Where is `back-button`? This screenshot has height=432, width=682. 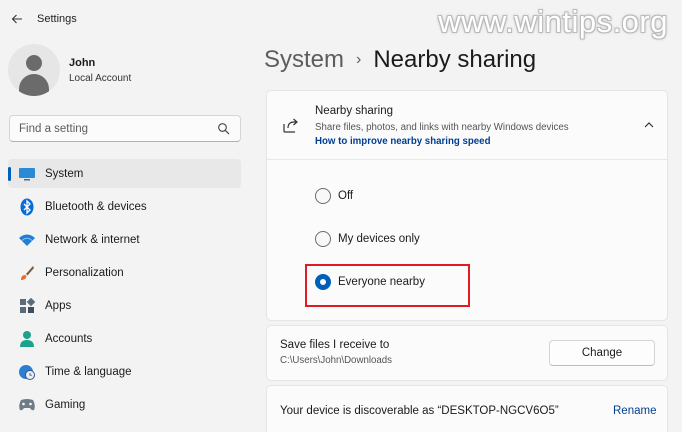
back-button is located at coordinates (17, 19).